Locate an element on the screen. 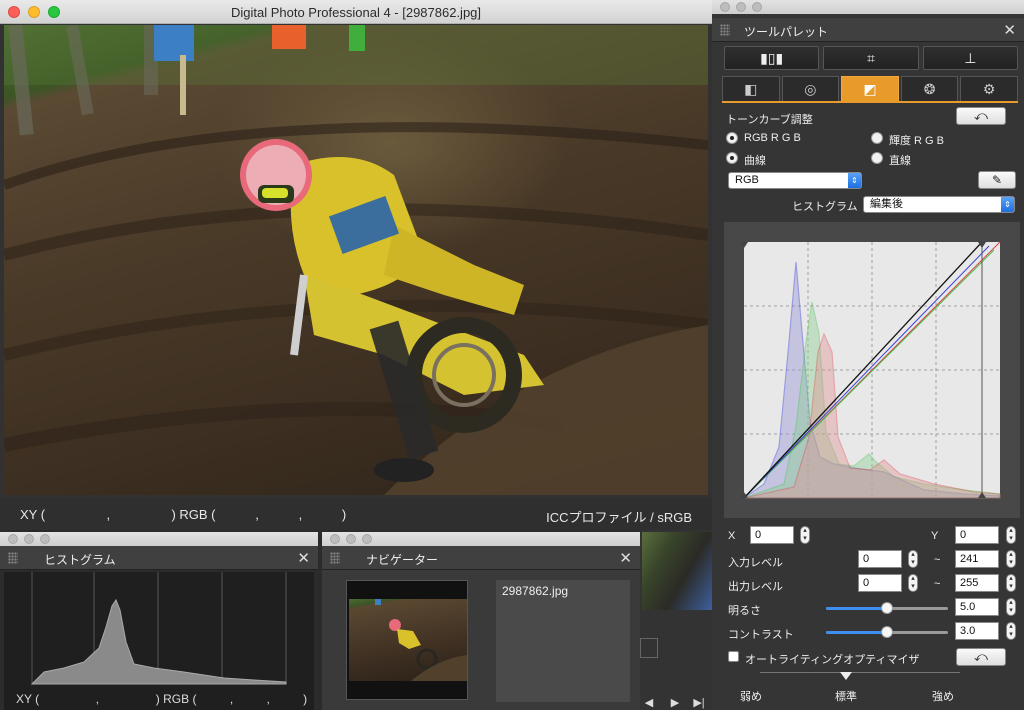 This screenshot has width=1024, height=710. navigator-panel: ナビゲーター ✕ 2987862.jpg is located at coordinates (481, 621).